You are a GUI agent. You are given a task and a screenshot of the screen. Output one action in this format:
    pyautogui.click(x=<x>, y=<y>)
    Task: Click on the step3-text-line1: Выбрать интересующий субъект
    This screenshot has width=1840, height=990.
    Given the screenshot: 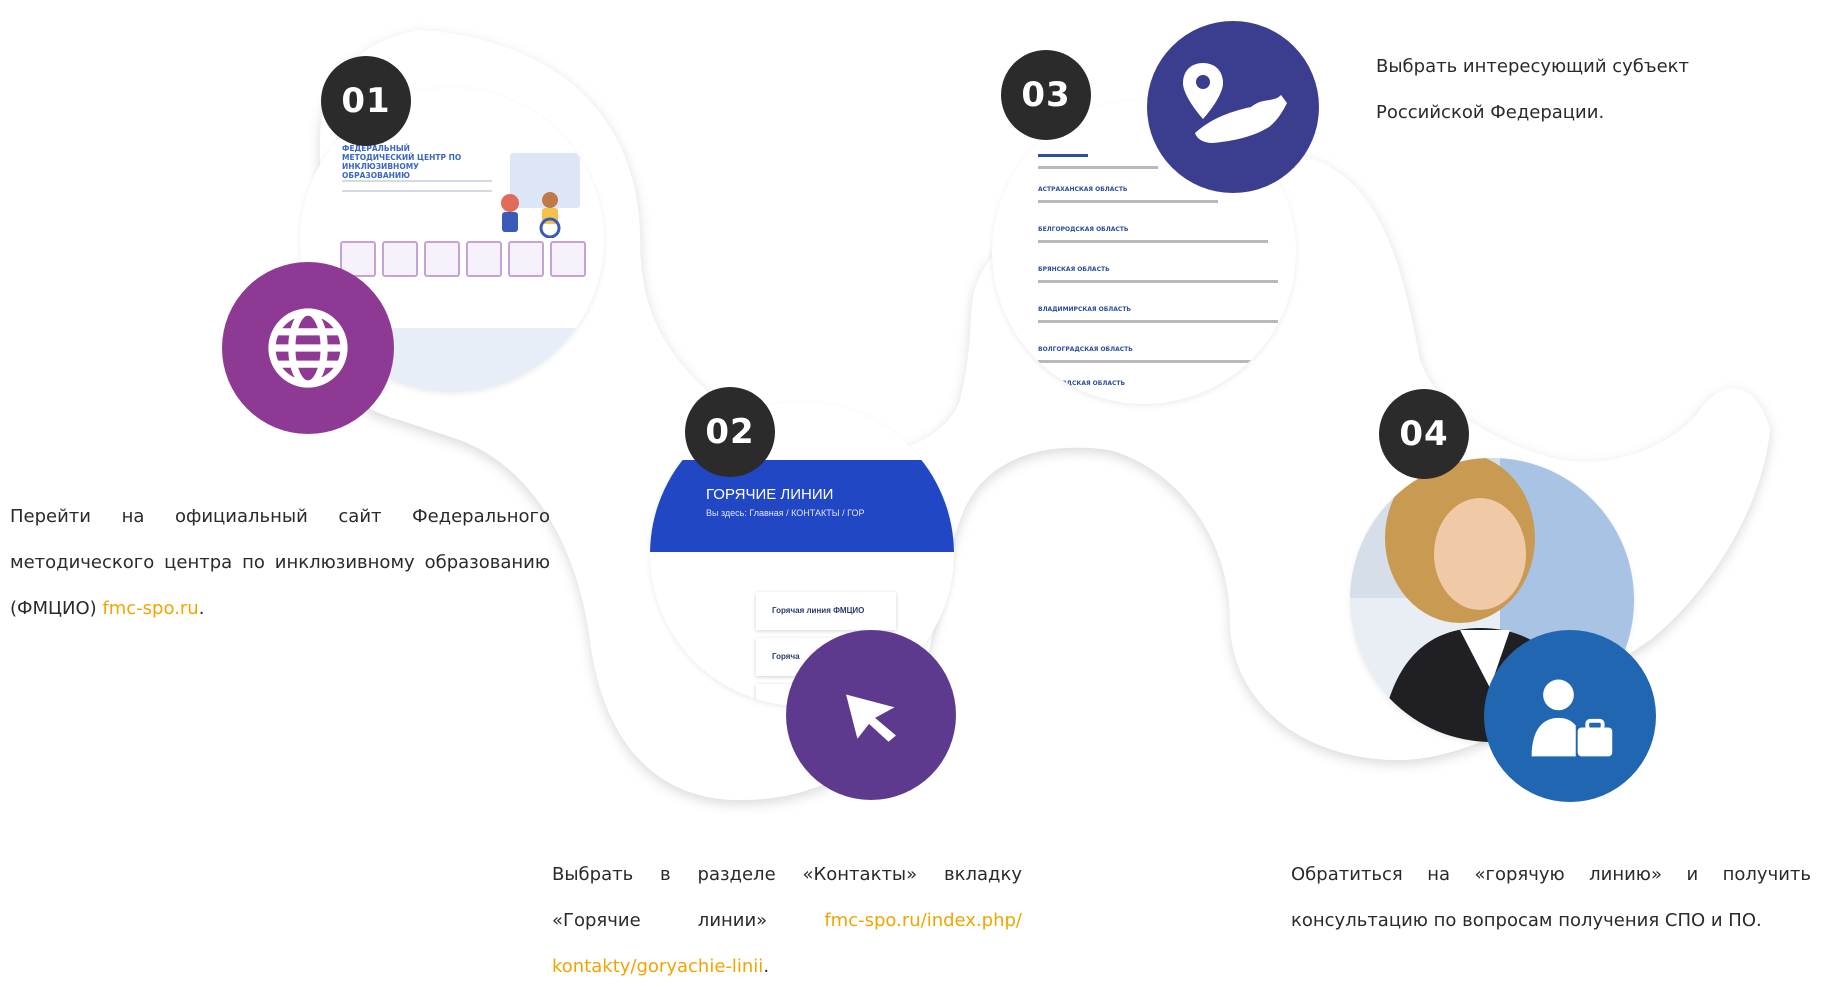 What is the action you would take?
    pyautogui.click(x=1533, y=66)
    